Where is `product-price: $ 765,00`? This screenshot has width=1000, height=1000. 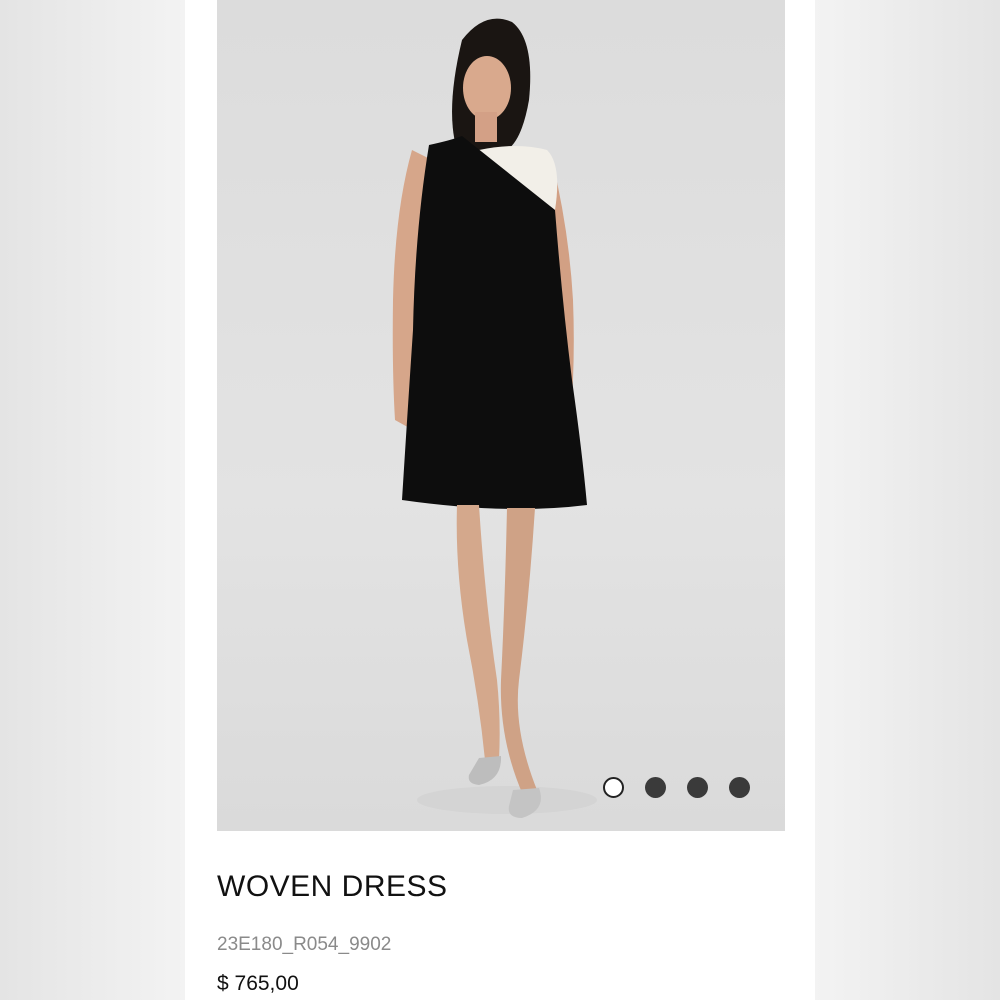 product-price: $ 765,00 is located at coordinates (258, 983).